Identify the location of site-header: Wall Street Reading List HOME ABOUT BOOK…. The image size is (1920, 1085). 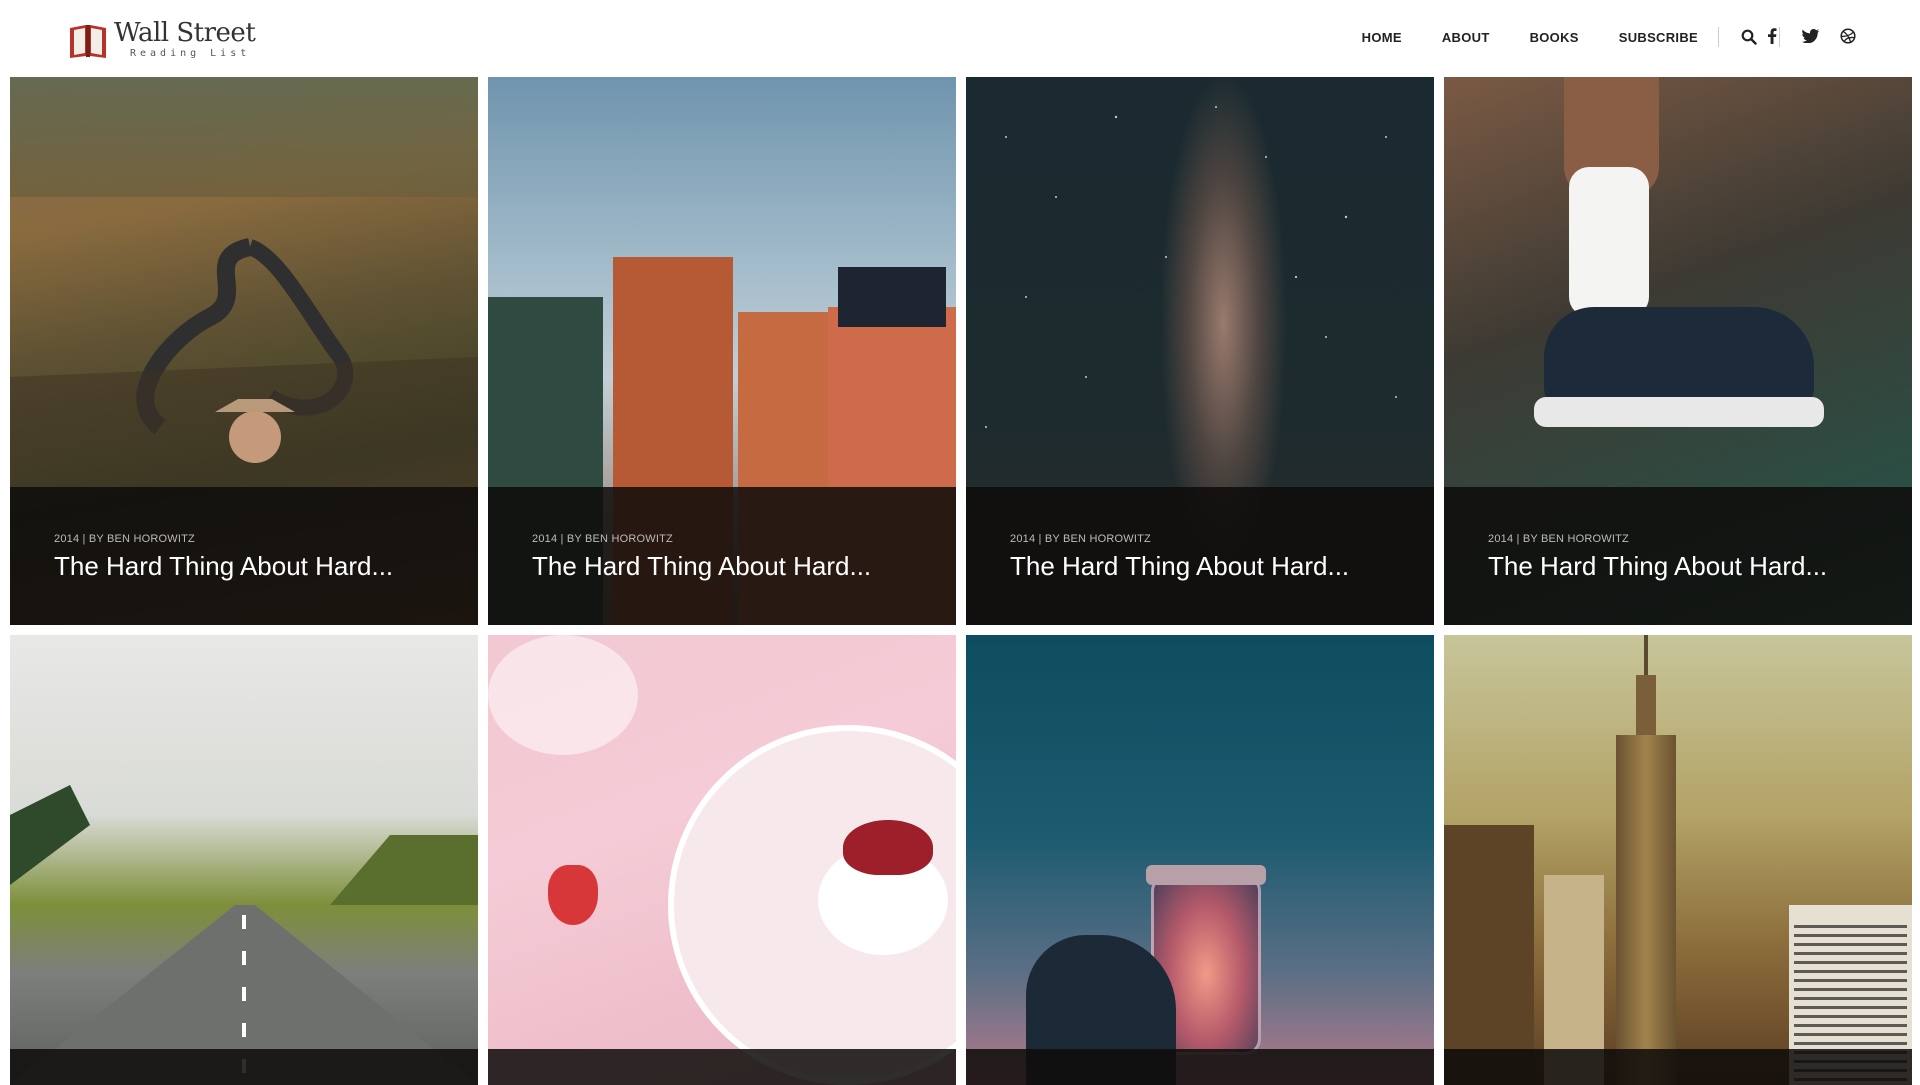
(960, 38).